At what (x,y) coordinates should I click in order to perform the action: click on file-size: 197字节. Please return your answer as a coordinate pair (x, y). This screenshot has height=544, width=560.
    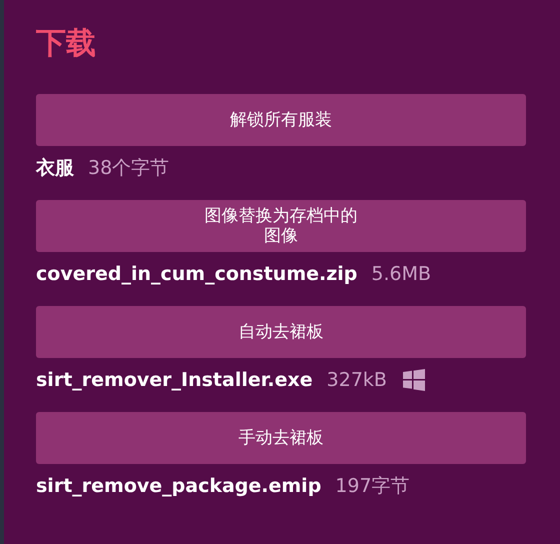
    Looking at the image, I should click on (372, 486).